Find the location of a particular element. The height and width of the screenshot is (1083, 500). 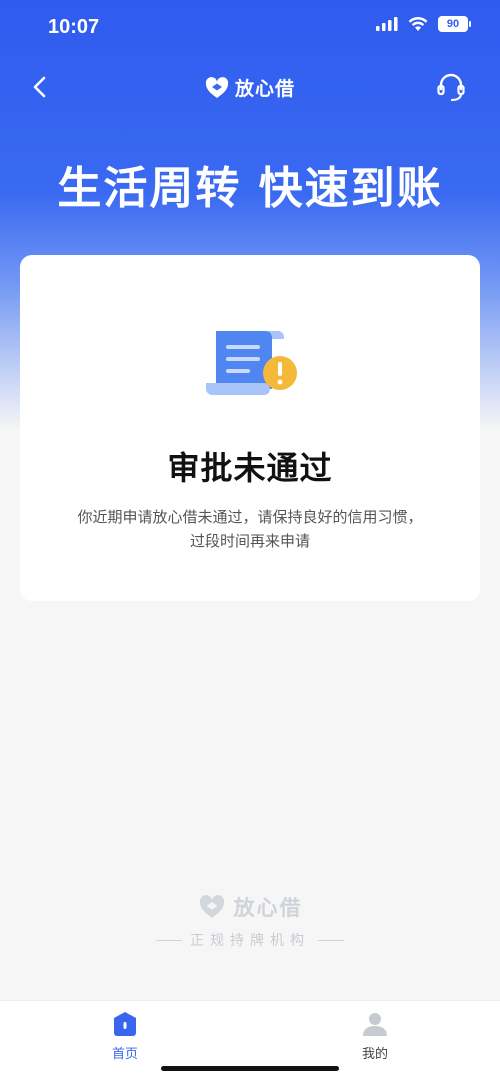

brand-name: 放心借 is located at coordinates (264, 89).